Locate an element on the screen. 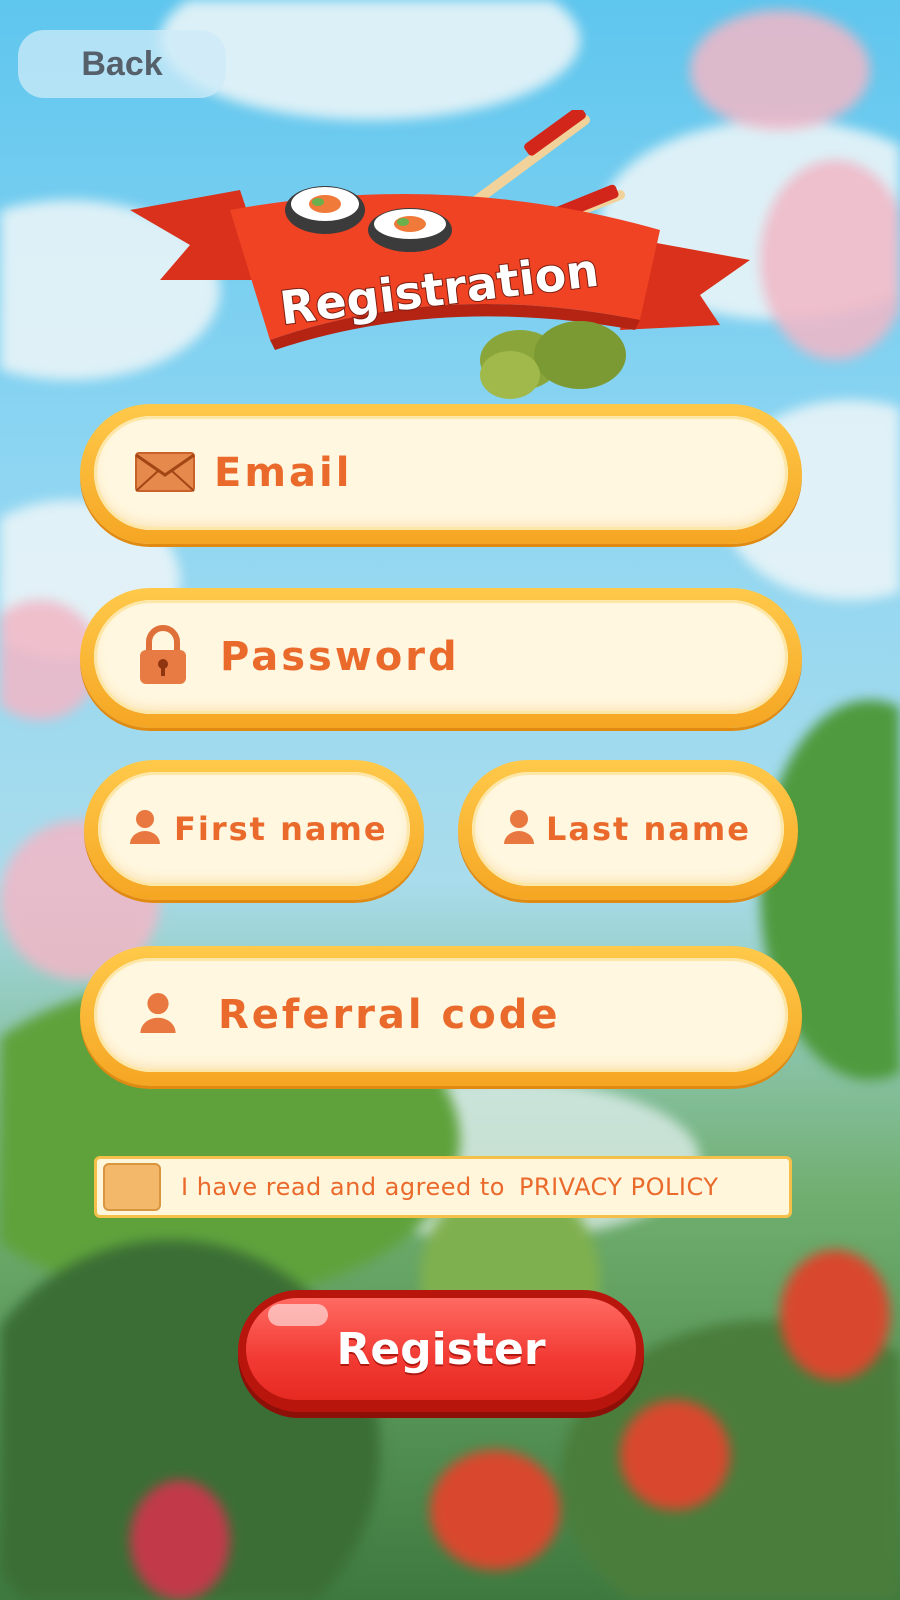  privacy-agreement-row: I have read and agreed to PRIVACY POLICY is located at coordinates (443, 1187).